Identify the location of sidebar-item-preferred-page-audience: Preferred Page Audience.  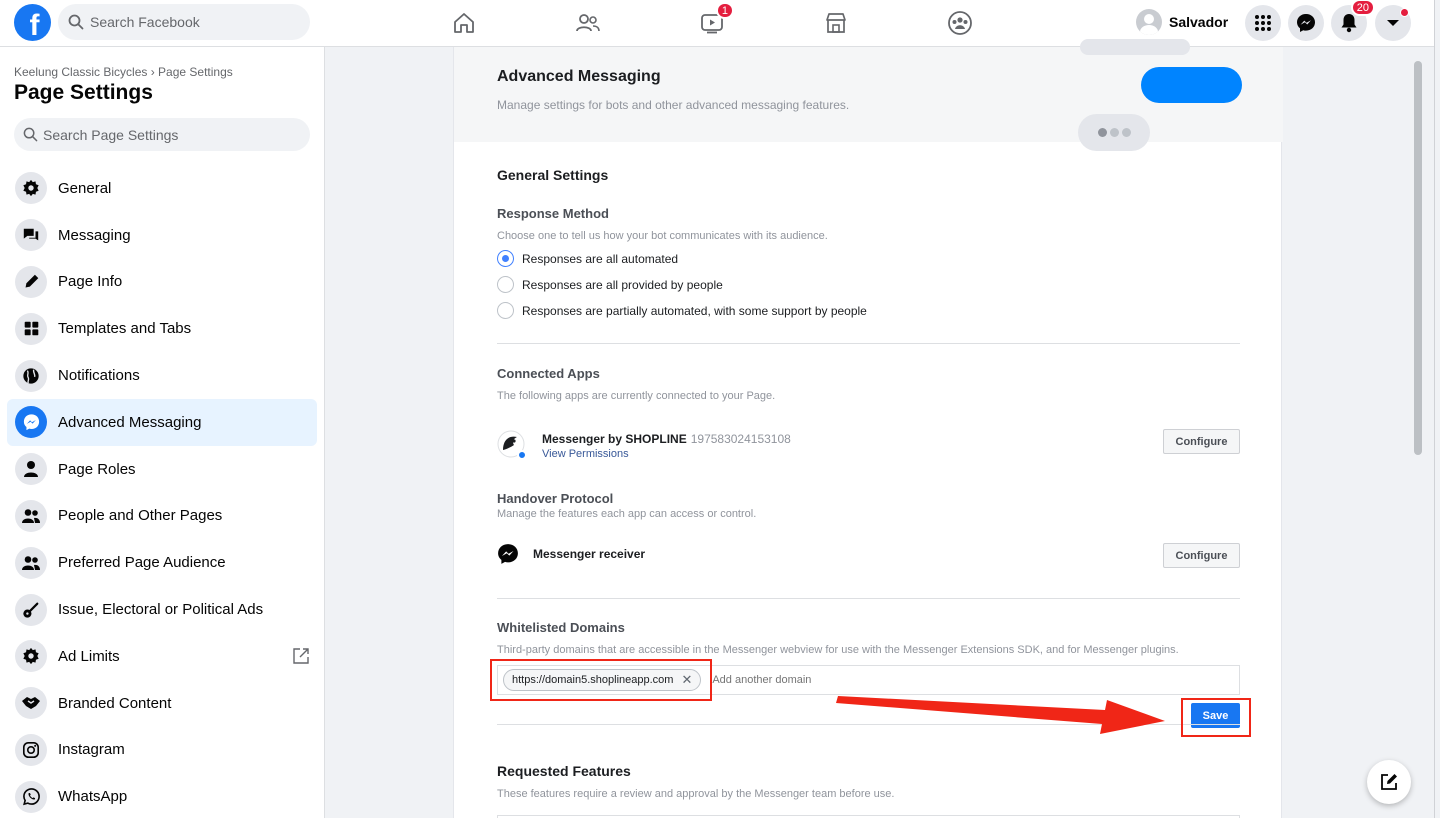
(162, 562).